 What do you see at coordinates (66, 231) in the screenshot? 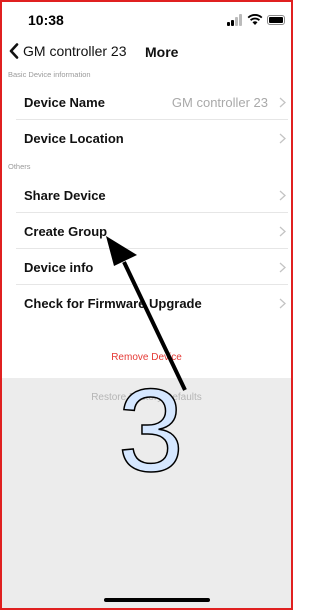
I see `row-label: Create Group` at bounding box center [66, 231].